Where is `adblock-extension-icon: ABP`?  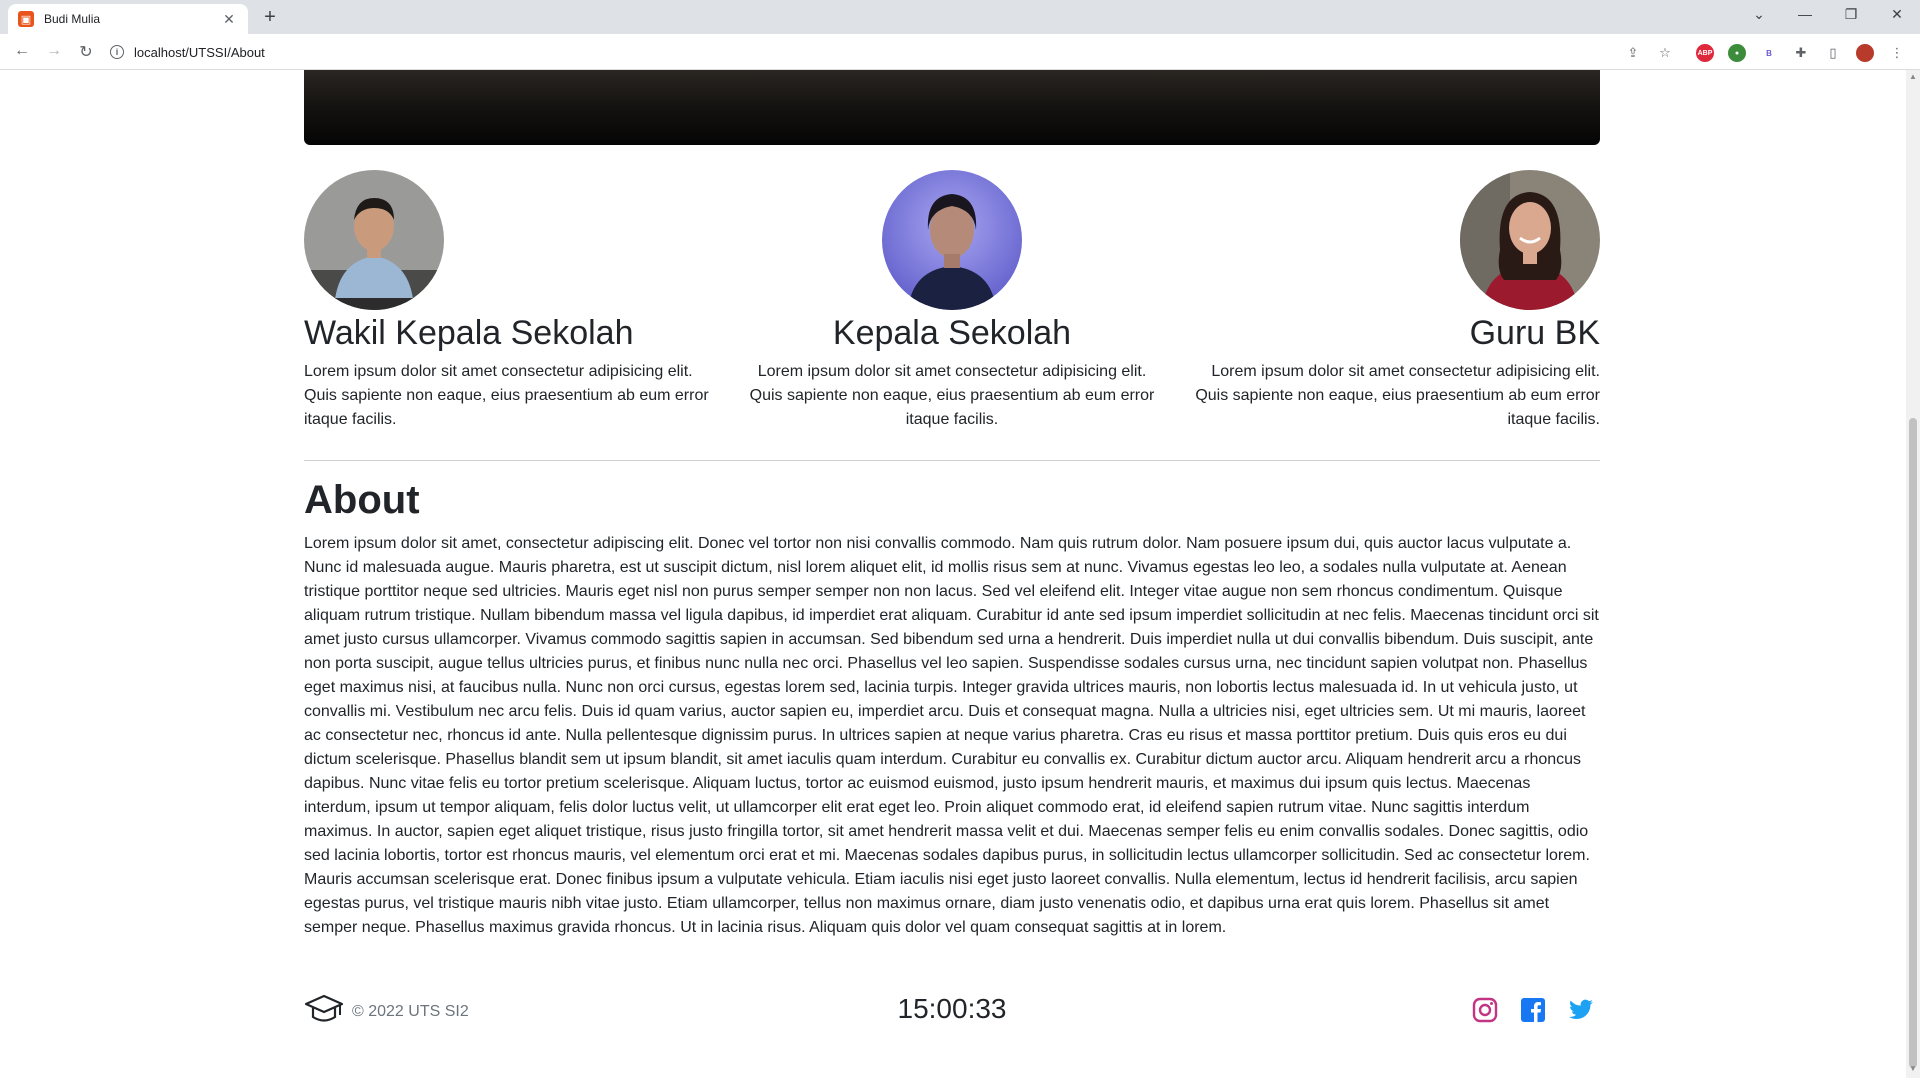 adblock-extension-icon: ABP is located at coordinates (1705, 53).